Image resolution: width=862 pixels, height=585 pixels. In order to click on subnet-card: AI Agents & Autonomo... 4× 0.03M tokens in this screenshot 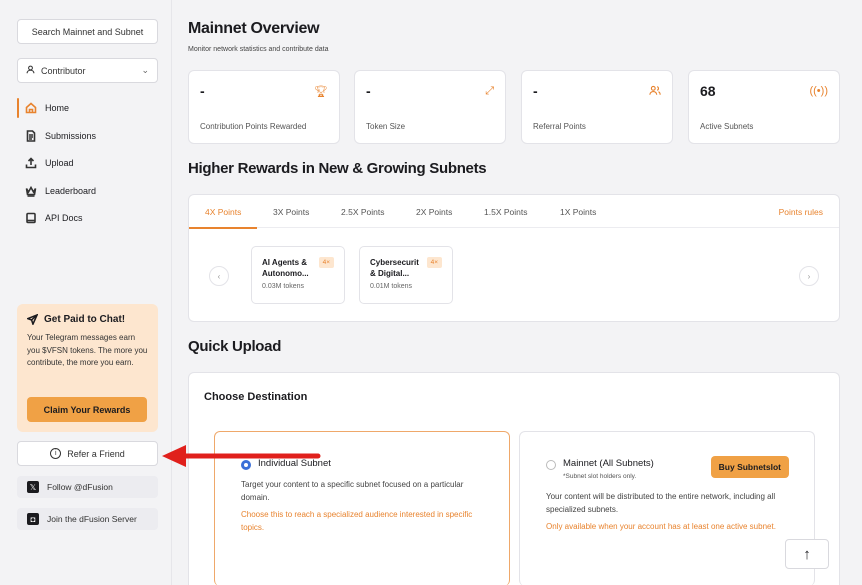, I will do `click(298, 275)`.